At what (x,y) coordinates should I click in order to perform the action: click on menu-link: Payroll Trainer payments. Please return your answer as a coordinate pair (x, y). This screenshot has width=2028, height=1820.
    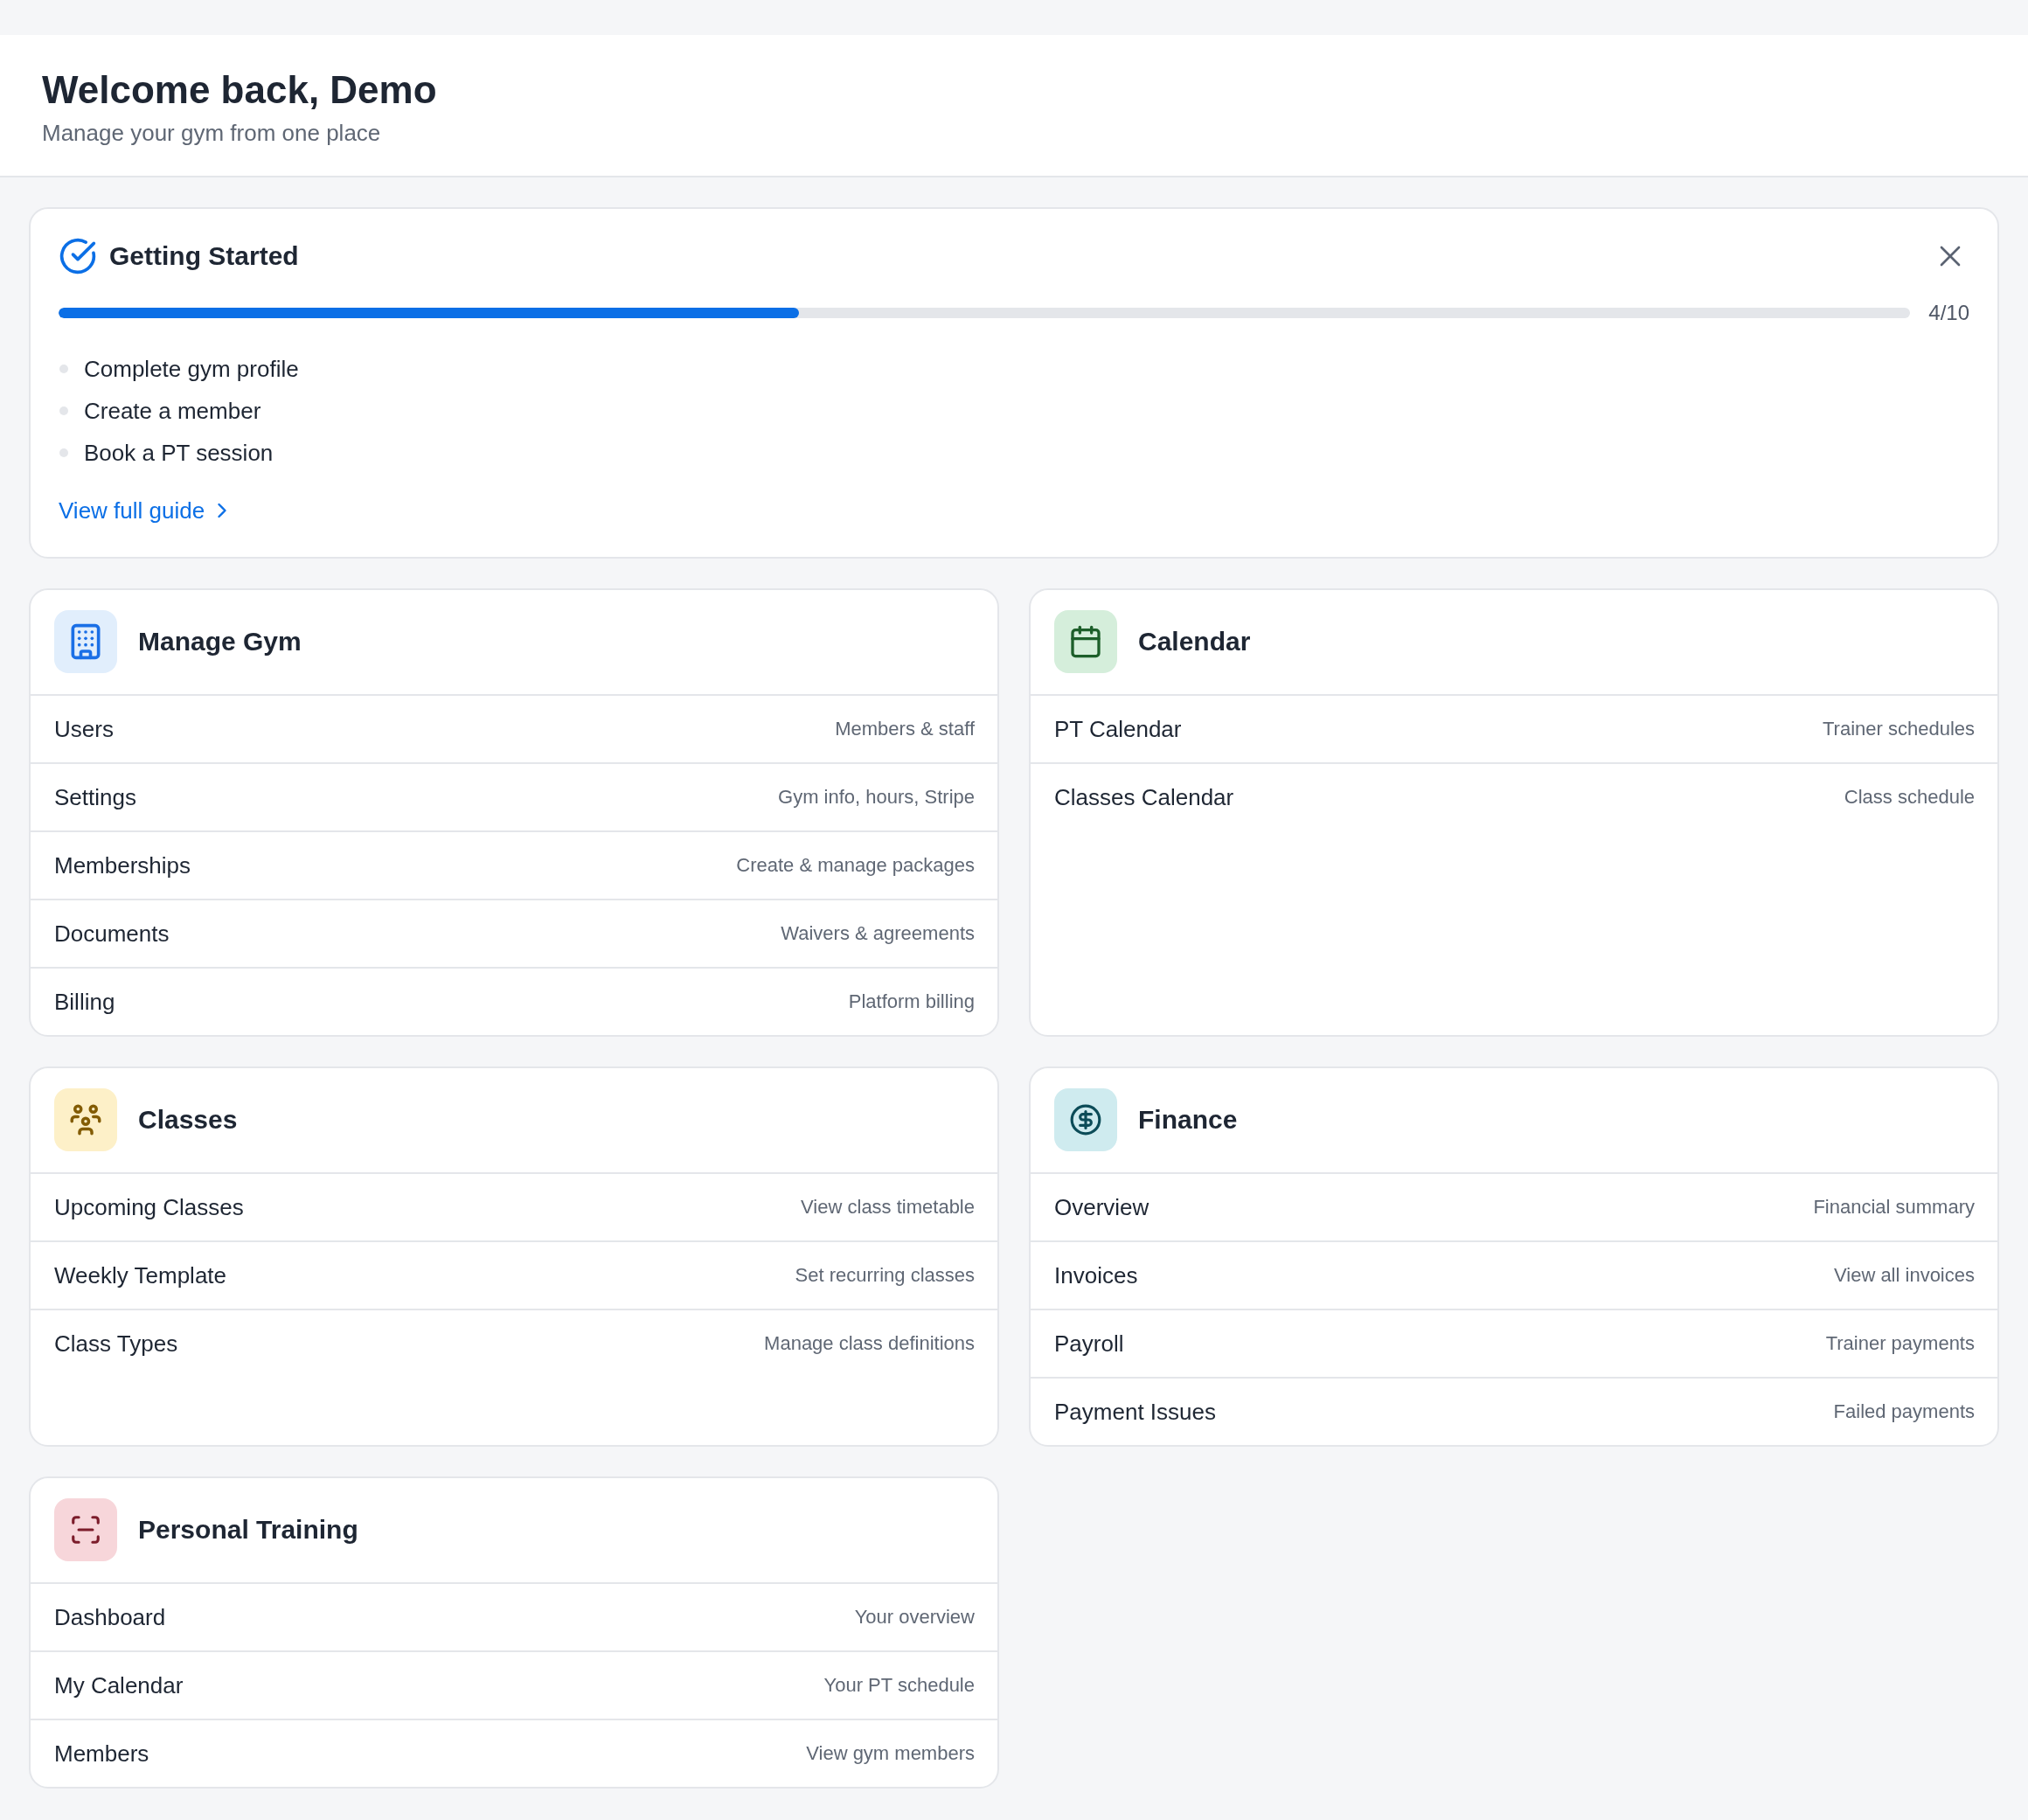
    Looking at the image, I should click on (1514, 1343).